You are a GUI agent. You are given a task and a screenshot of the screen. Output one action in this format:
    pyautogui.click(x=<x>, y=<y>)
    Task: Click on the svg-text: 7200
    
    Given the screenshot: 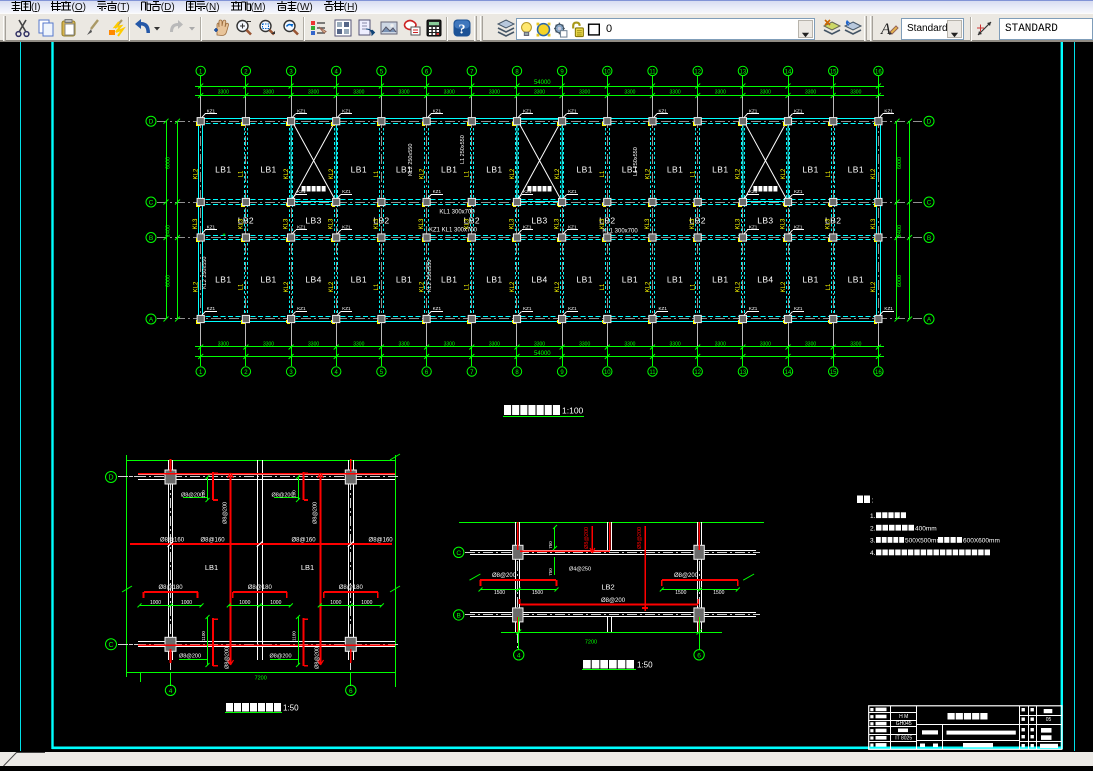 What is the action you would take?
    pyautogui.click(x=261, y=679)
    